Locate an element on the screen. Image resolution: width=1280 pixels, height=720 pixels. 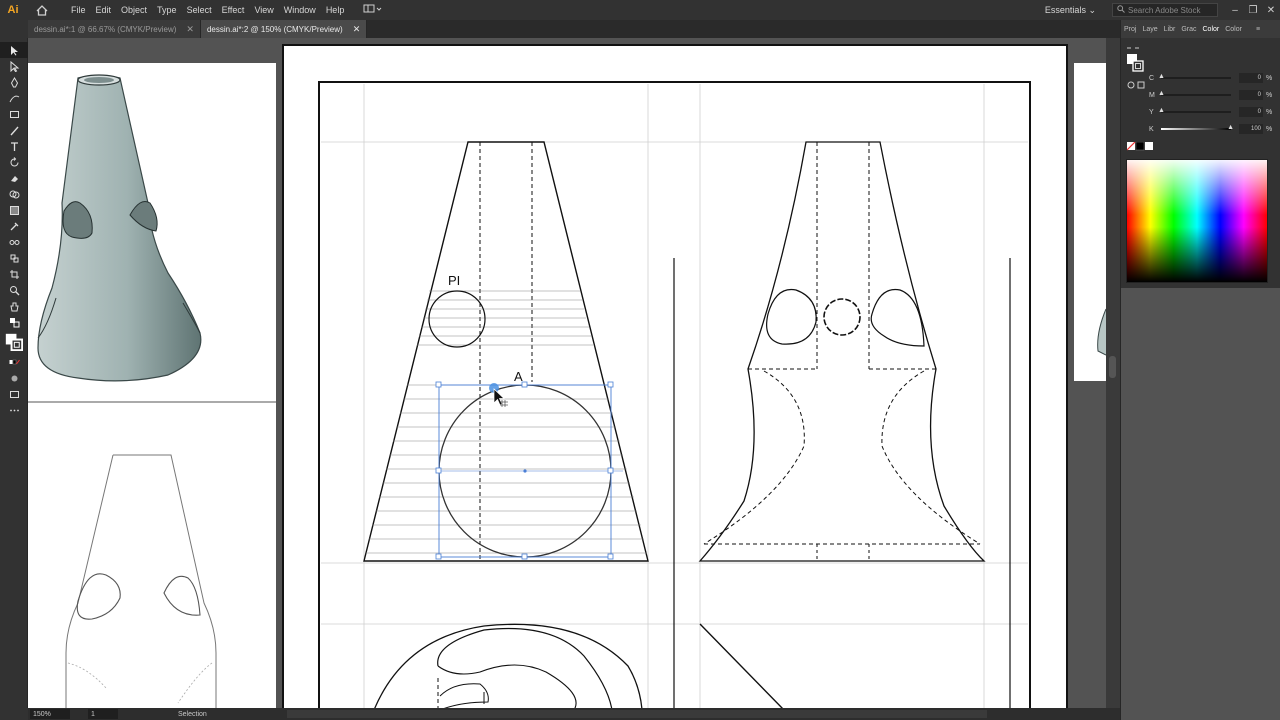
tab-layers: Laye is located at coordinates (1149, 29).